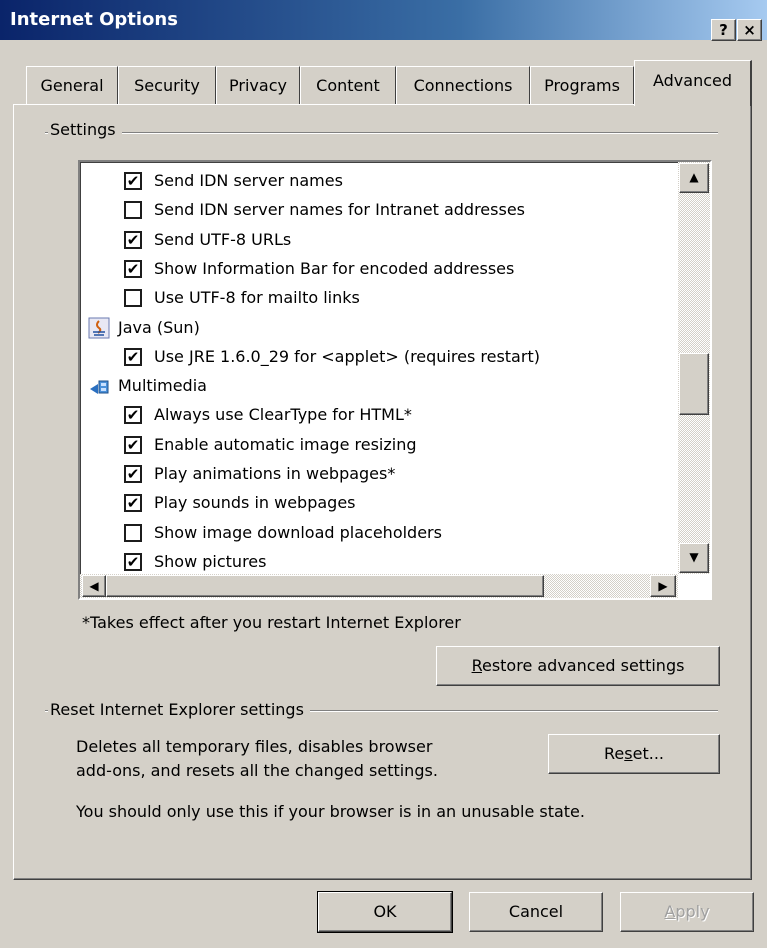  Describe the element at coordinates (179, 709) in the screenshot. I see `reset-group-label: Reset Internet Explorer settings` at that location.